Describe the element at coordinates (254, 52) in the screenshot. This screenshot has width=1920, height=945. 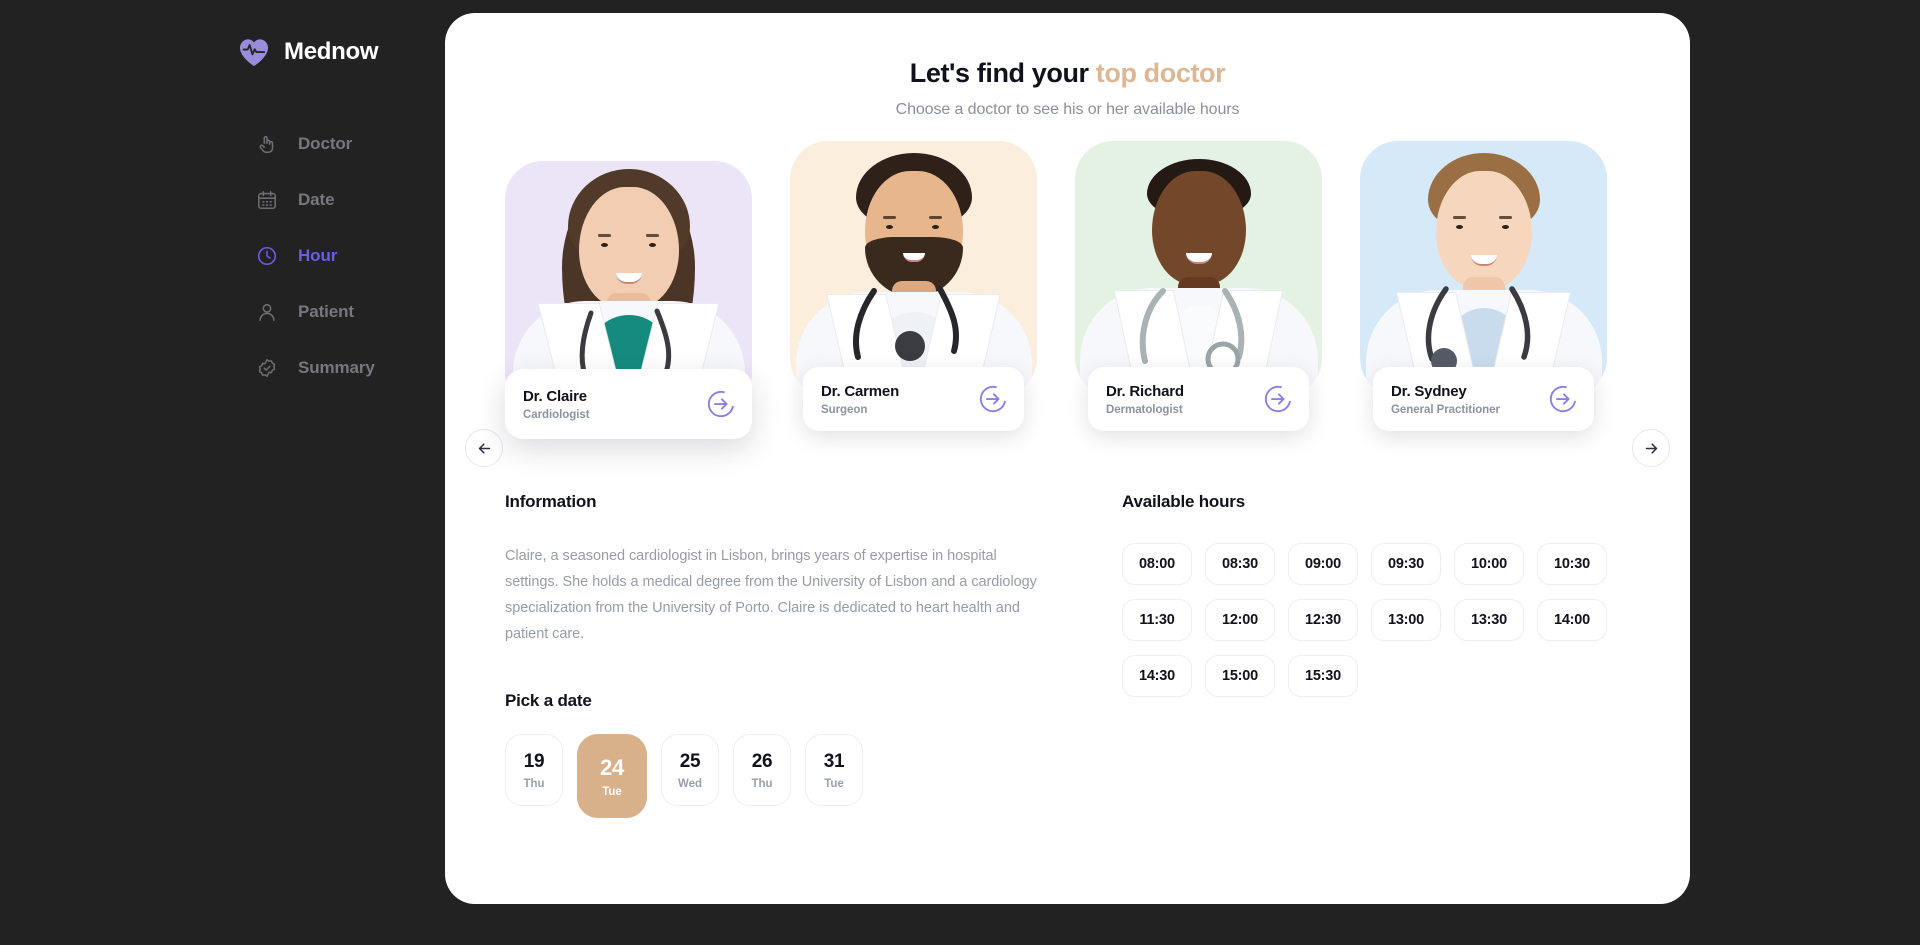
I see `heart-pulse-icon` at that location.